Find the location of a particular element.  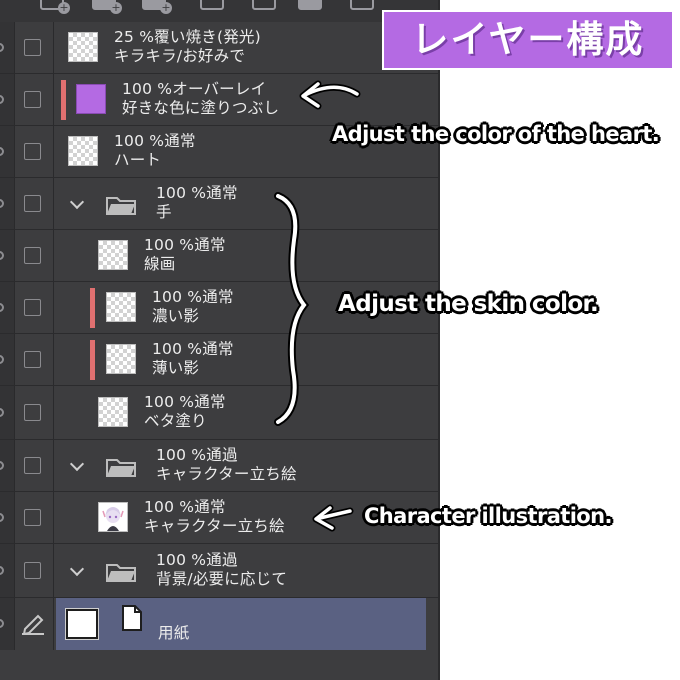

annotation-character: Character illustration. is located at coordinates (488, 516).